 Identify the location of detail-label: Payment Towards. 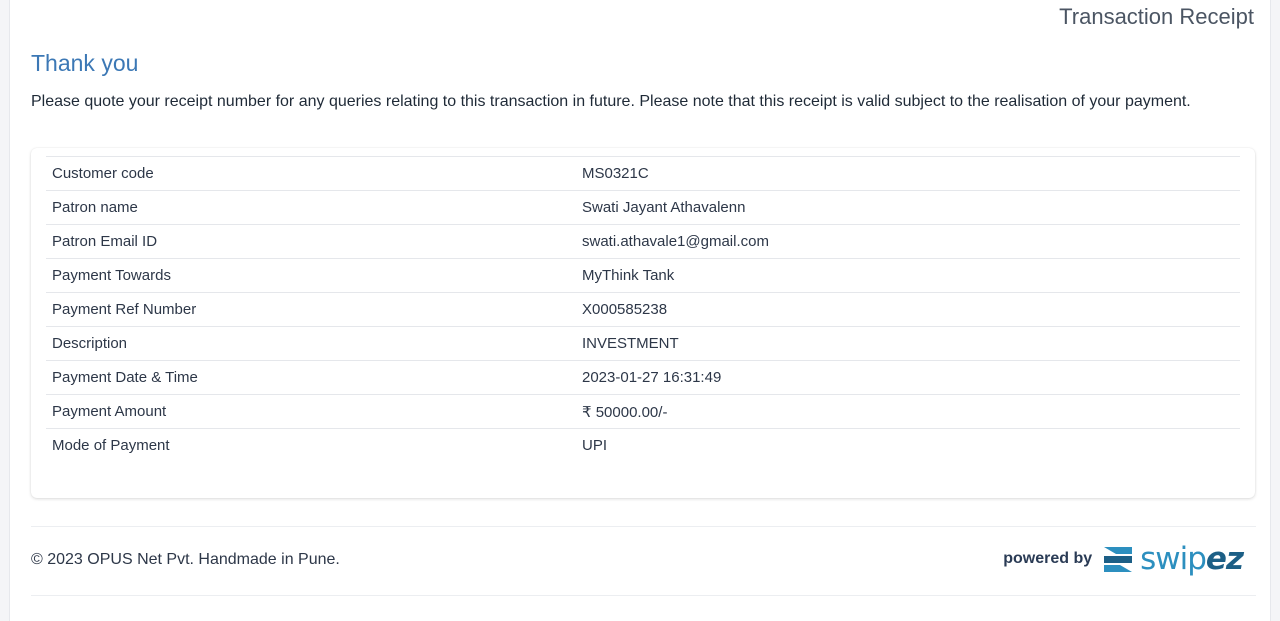
(311, 275).